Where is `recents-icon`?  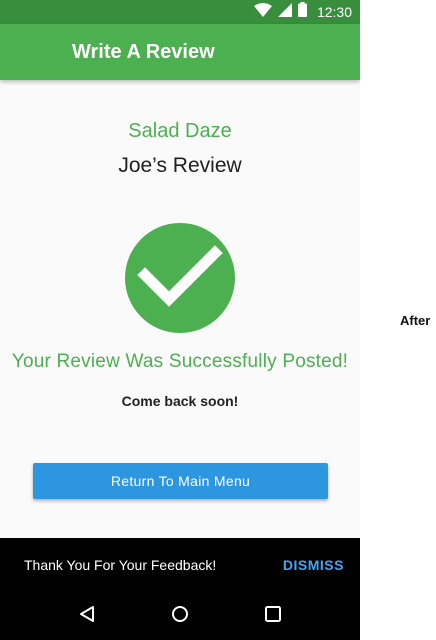
recents-icon is located at coordinates (273, 616).